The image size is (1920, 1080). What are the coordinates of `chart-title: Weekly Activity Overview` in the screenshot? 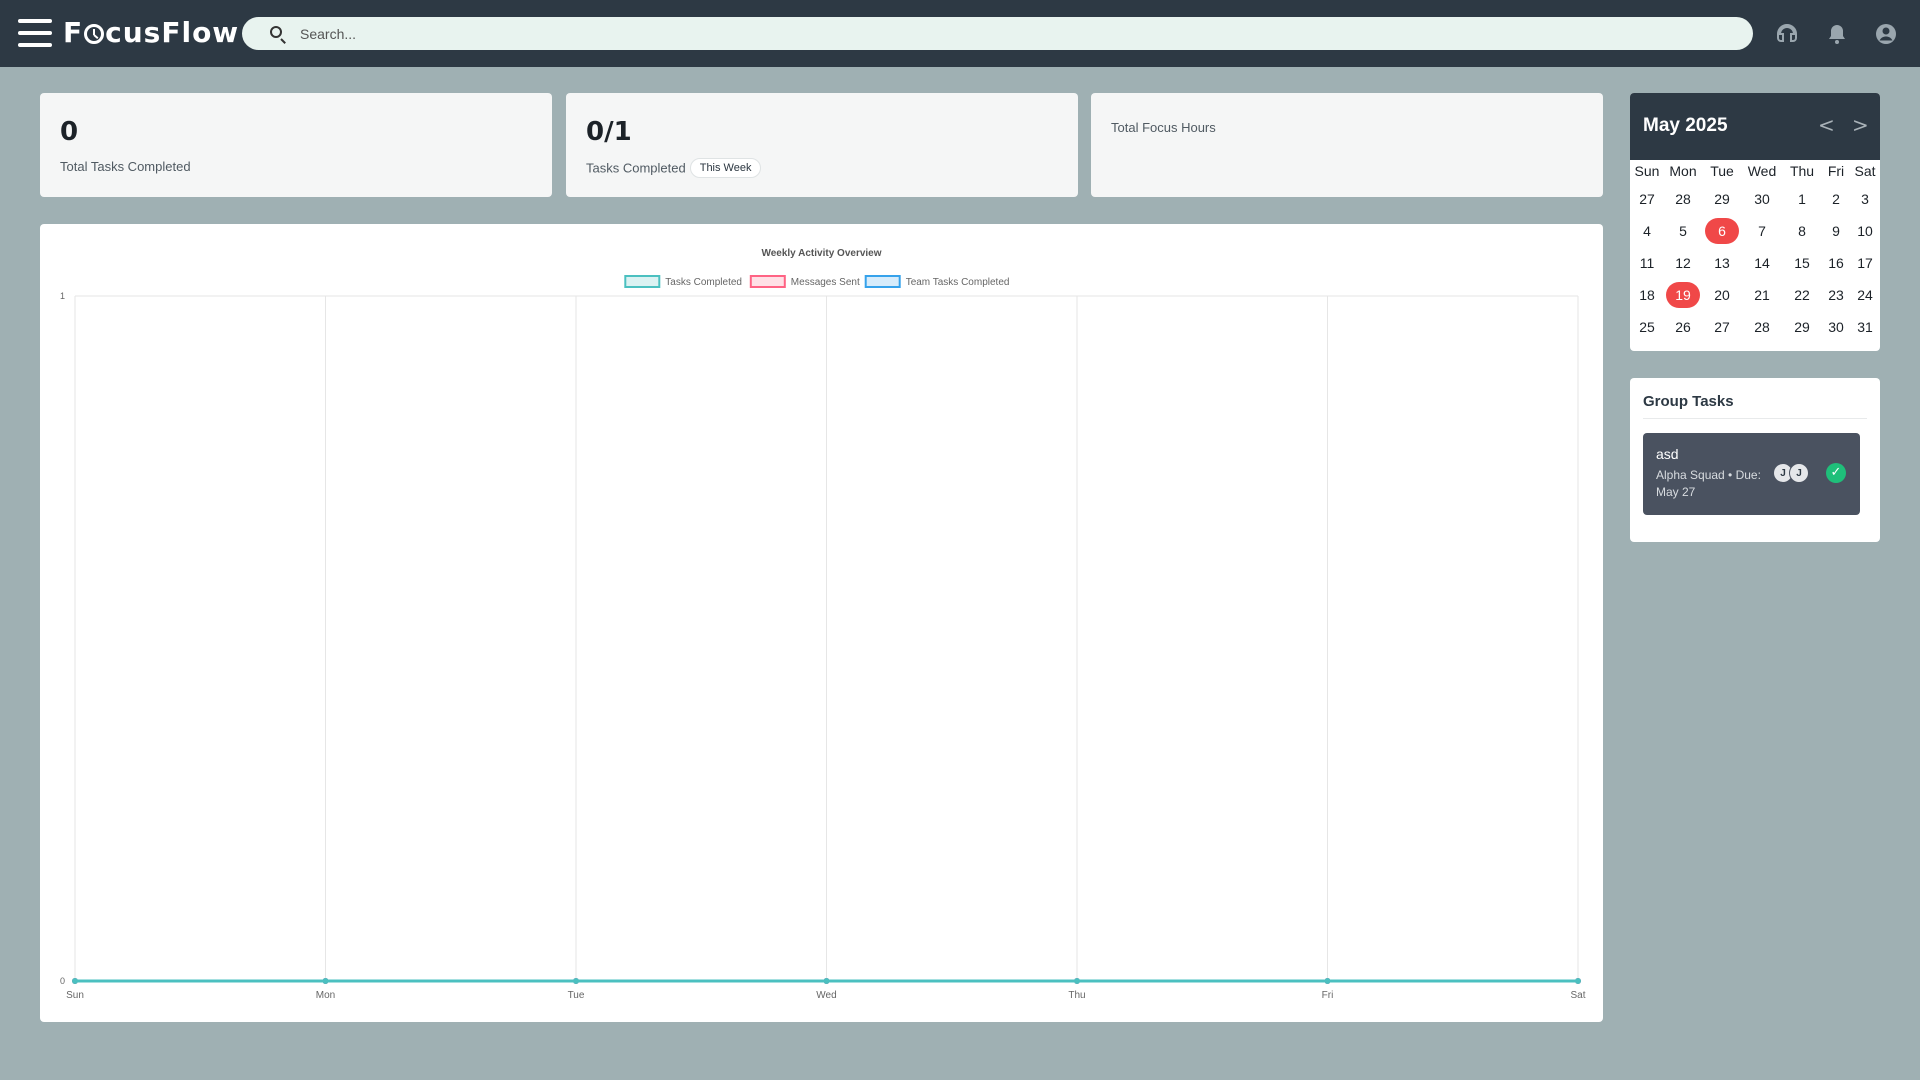 It's located at (821, 253).